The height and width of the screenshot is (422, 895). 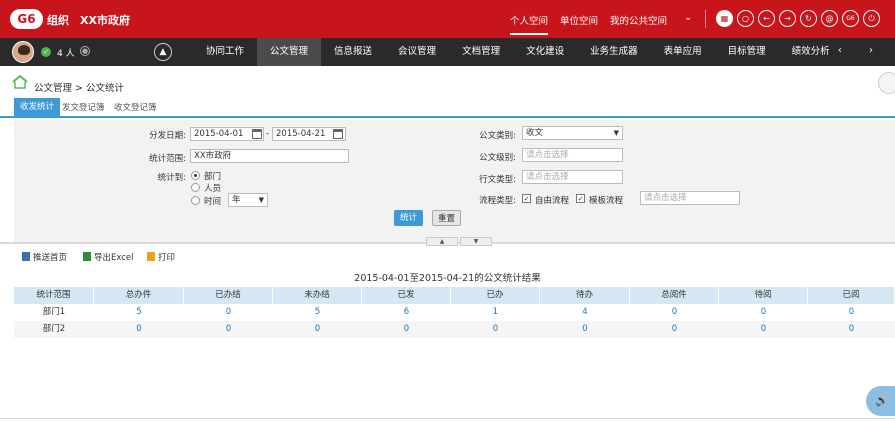 What do you see at coordinates (289, 52) in the screenshot?
I see `nav-item-doc-management: 公文管理` at bounding box center [289, 52].